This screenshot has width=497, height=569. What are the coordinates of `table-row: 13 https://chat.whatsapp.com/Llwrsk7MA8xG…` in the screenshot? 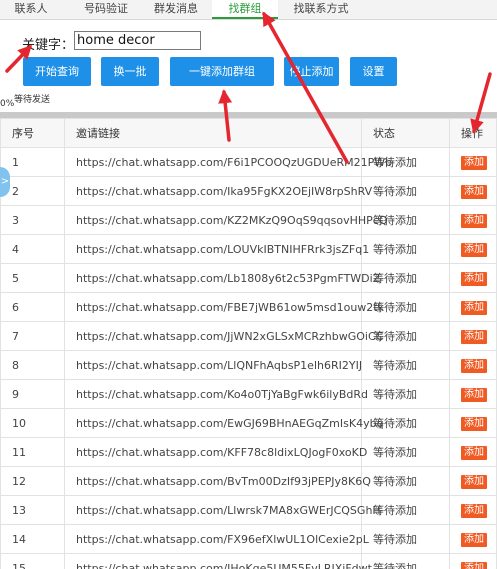 It's located at (248, 510).